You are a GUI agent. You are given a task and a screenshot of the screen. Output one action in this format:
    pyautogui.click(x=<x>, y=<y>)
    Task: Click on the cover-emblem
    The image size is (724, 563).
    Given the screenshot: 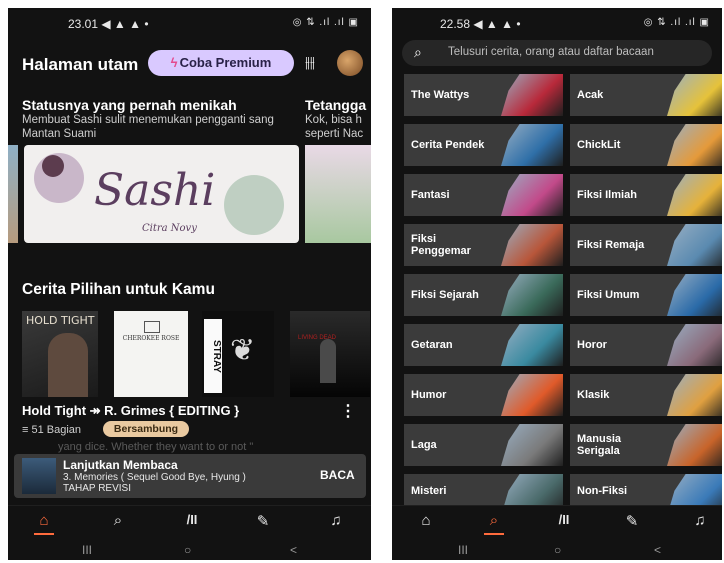 What is the action you would take?
    pyautogui.click(x=152, y=327)
    